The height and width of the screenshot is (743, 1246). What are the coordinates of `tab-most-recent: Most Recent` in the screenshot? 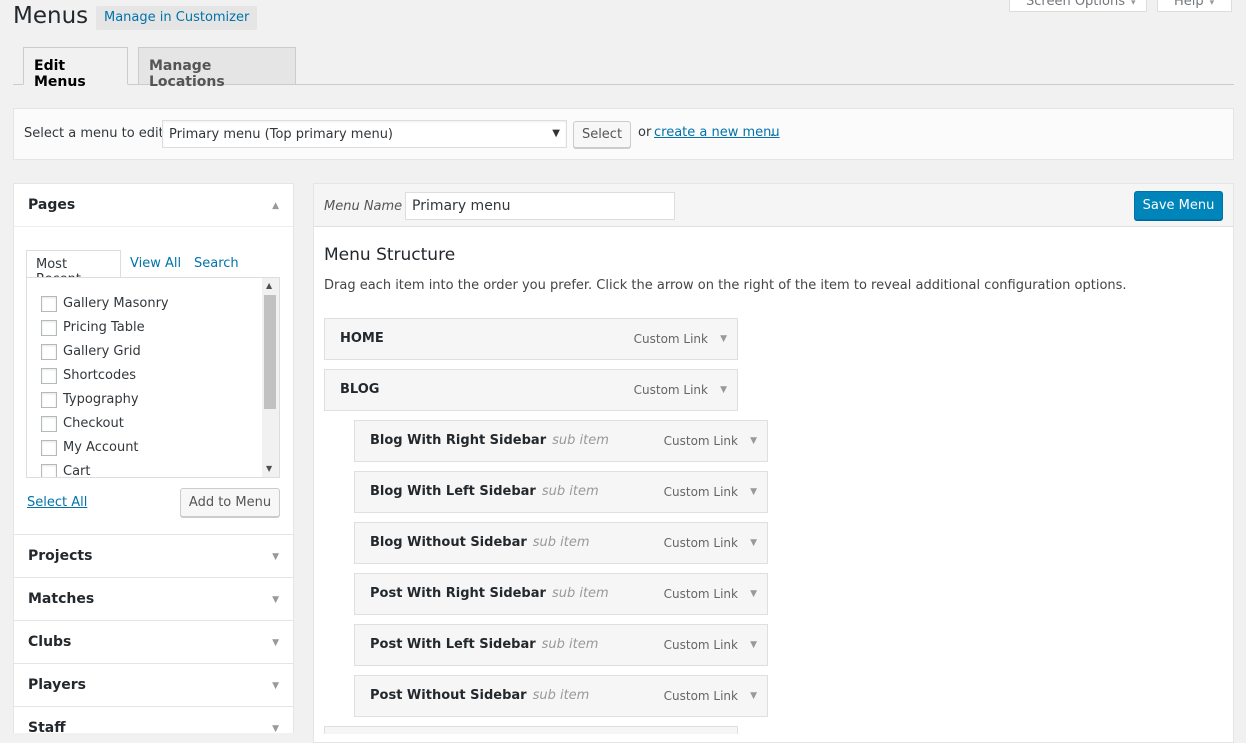 It's located at (73, 268).